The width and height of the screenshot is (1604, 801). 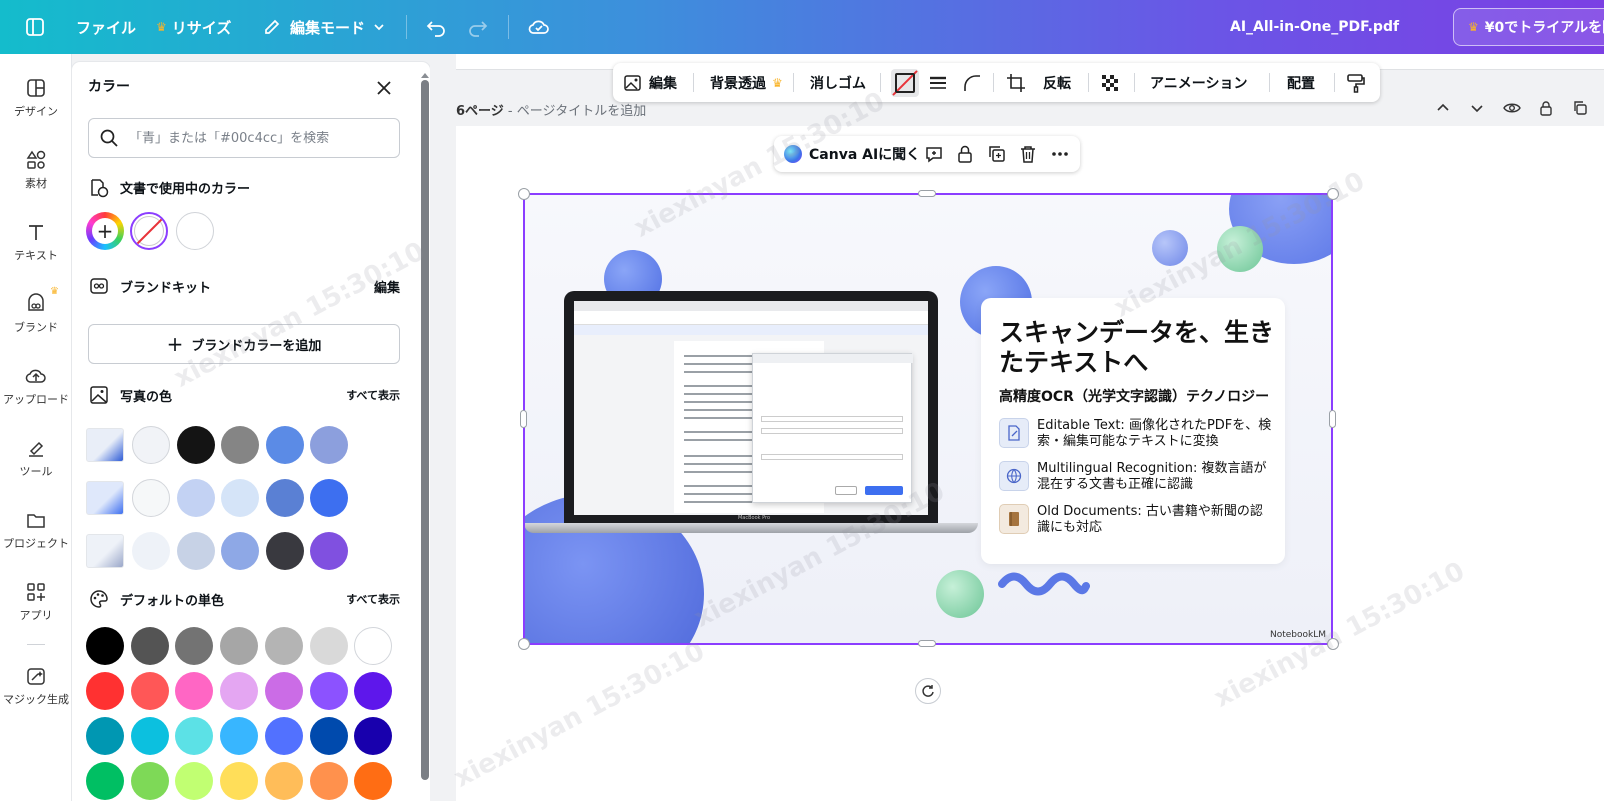 I want to click on resize-handle-top, so click(x=927, y=193).